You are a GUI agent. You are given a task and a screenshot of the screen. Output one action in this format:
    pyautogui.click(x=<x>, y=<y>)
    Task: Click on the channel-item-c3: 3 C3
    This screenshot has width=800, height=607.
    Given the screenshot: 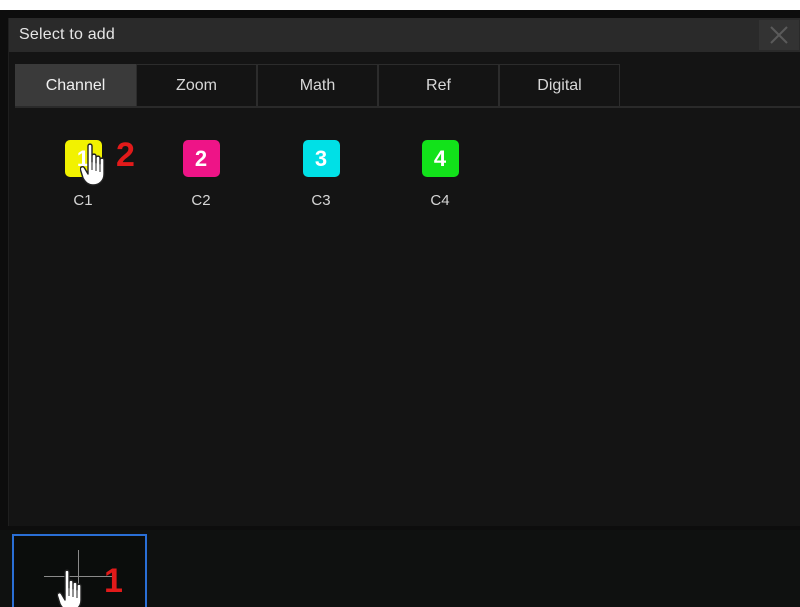 What is the action you would take?
    pyautogui.click(x=321, y=174)
    